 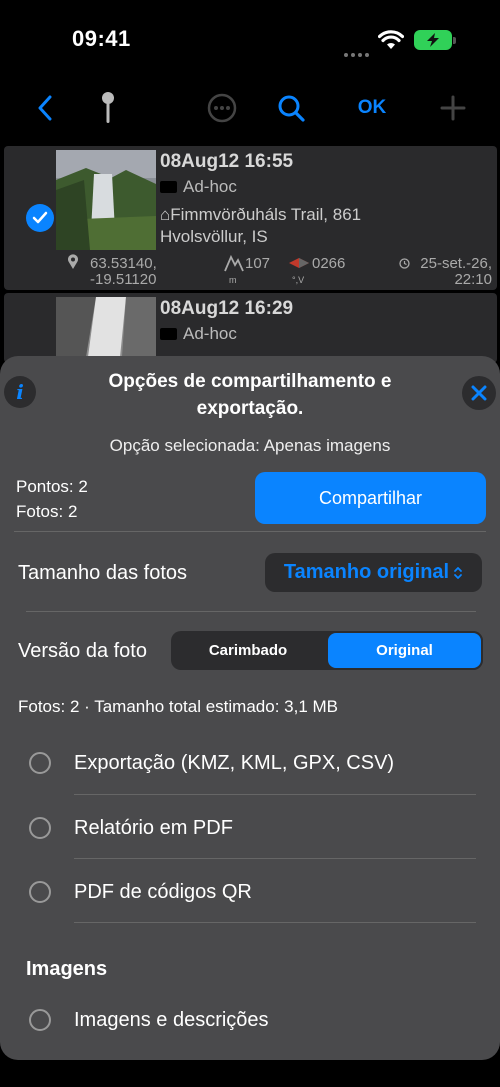 I want to click on option-images-descriptions: Imagens e descrições, so click(x=250, y=1020).